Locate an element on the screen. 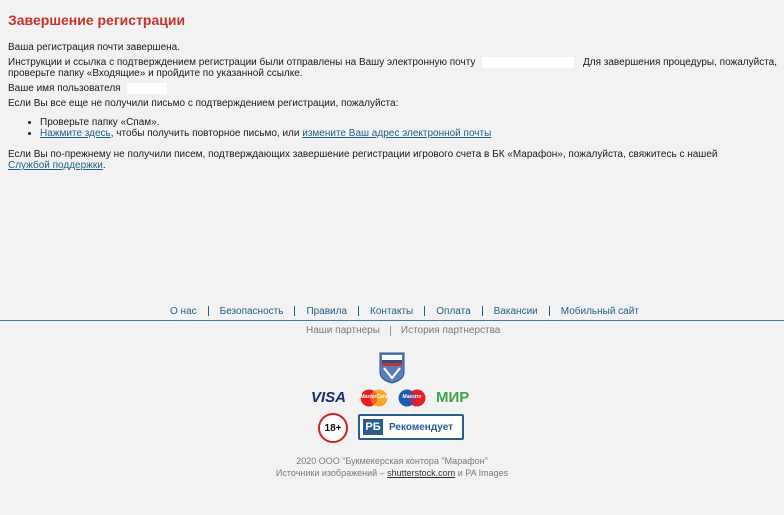 This screenshot has width=784, height=515. partners-nav: Наши партнеры История партнерства is located at coordinates (403, 330).